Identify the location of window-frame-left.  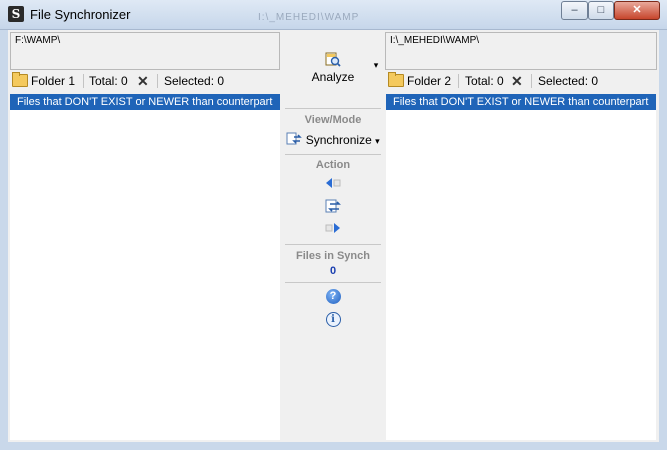
(4, 240).